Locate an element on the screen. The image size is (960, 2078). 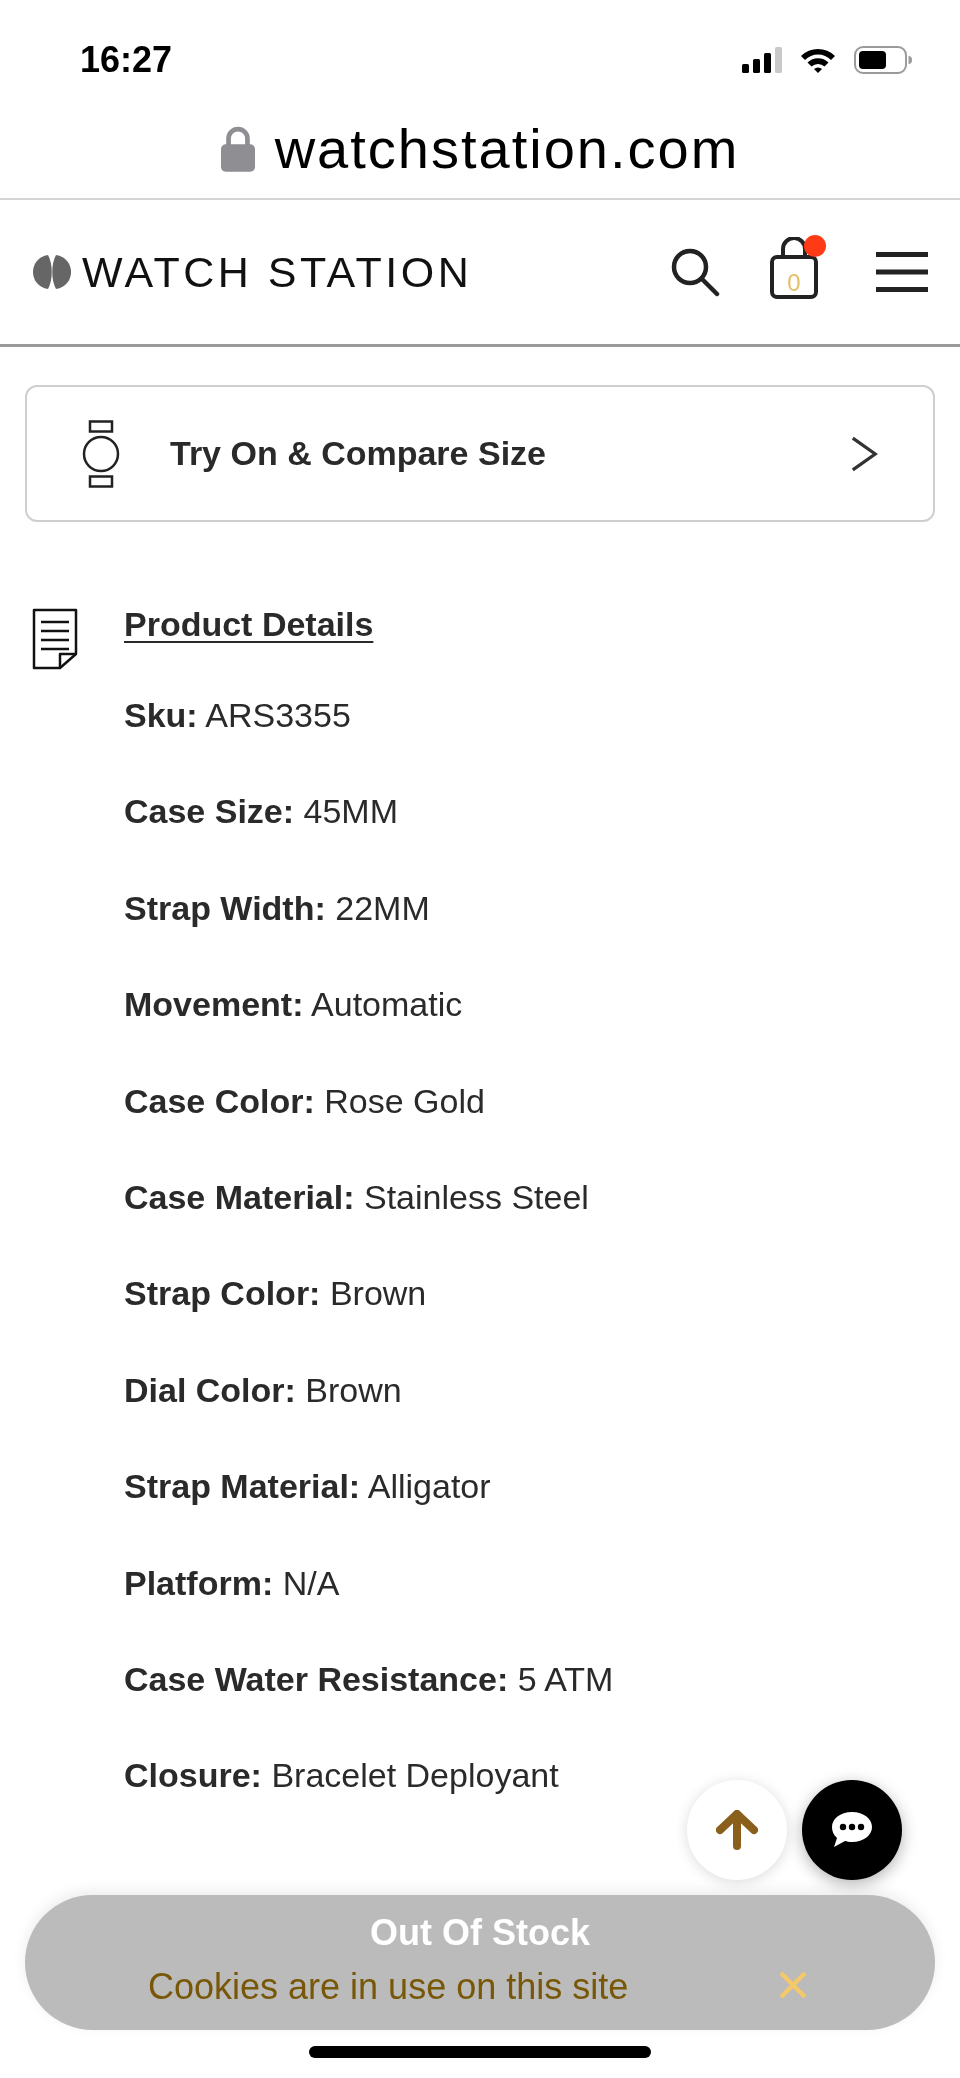
spec-label: Strap Color: is located at coordinates (222, 1293).